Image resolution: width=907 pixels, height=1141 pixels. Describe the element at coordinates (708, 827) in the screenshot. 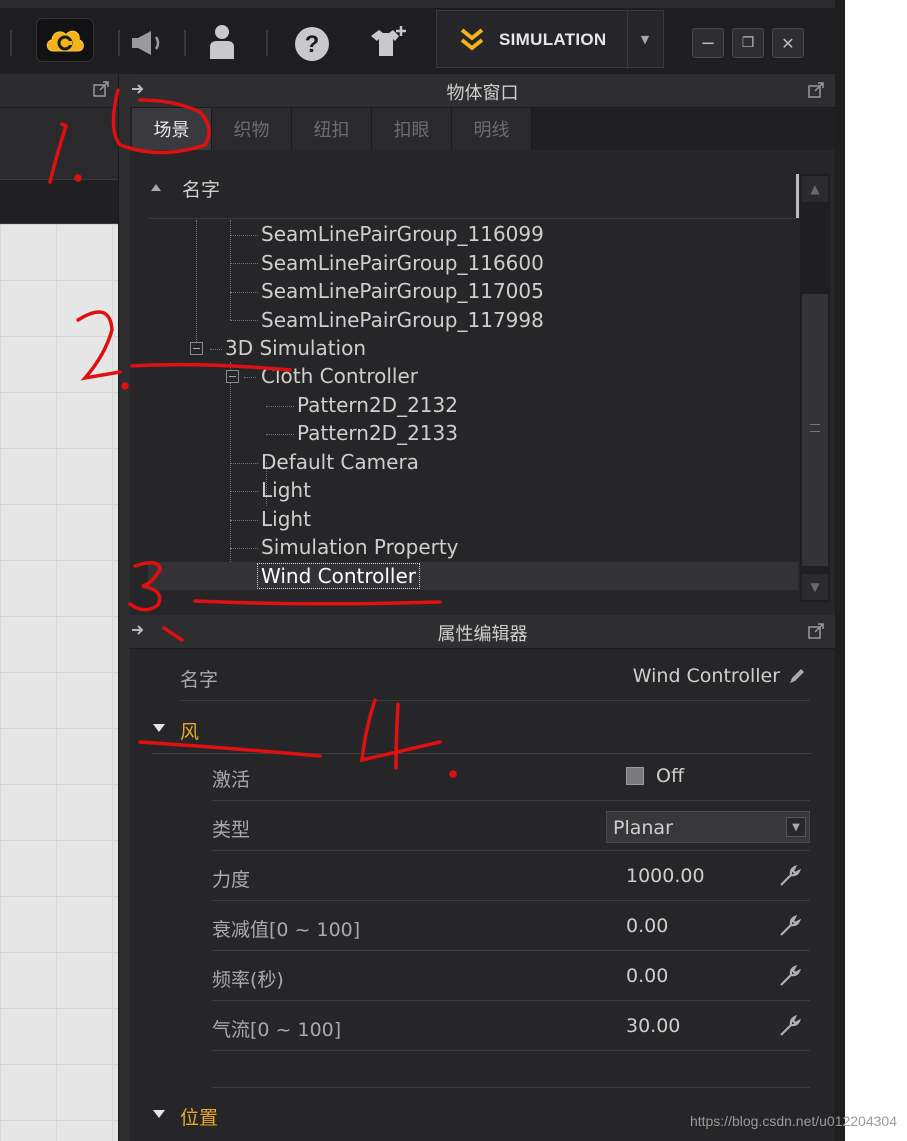

I see `type-select: Planar ▼` at that location.